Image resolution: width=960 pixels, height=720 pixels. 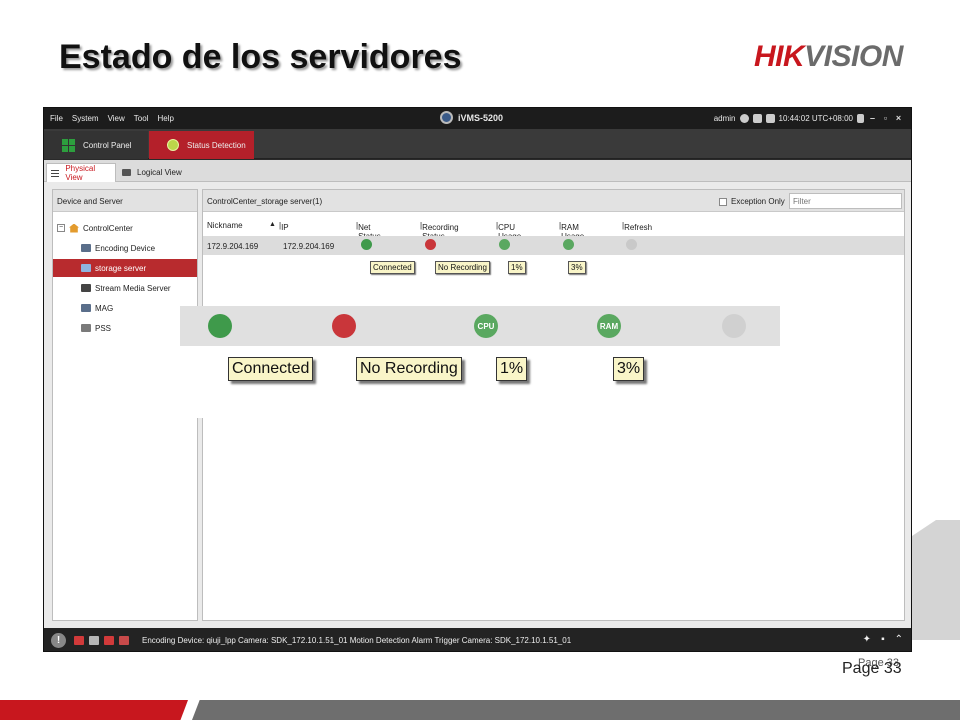 What do you see at coordinates (94, 710) in the screenshot?
I see `footer-bar-red` at bounding box center [94, 710].